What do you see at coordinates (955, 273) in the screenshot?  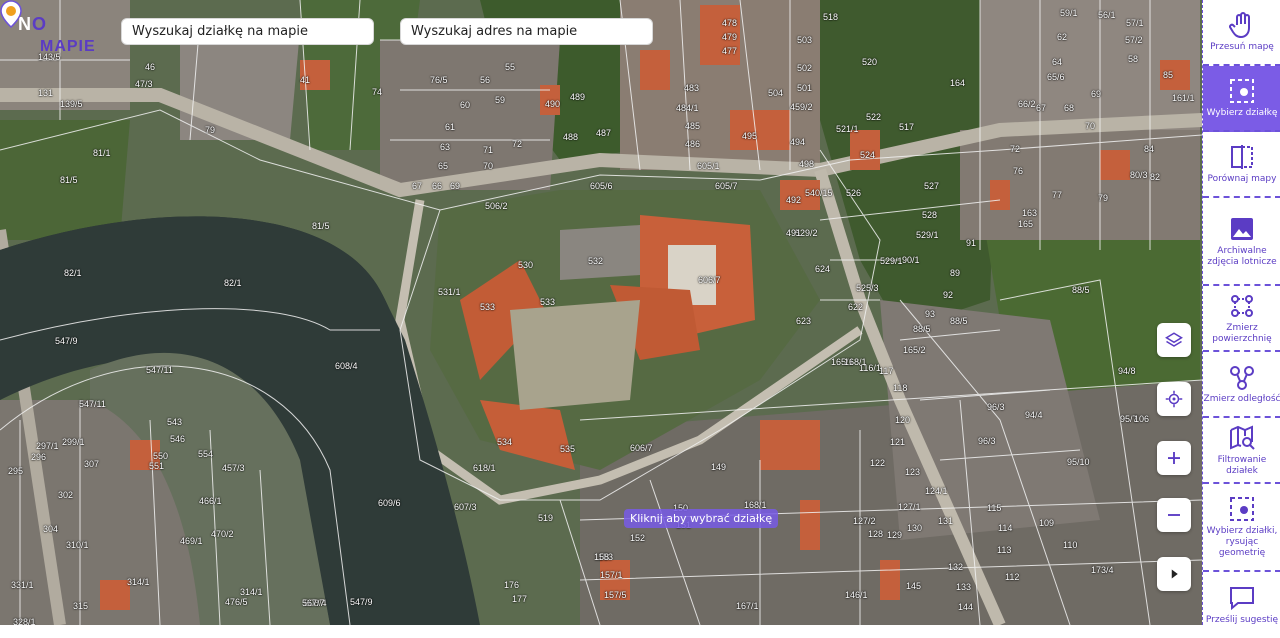 I see `parcel-number-label: 89` at bounding box center [955, 273].